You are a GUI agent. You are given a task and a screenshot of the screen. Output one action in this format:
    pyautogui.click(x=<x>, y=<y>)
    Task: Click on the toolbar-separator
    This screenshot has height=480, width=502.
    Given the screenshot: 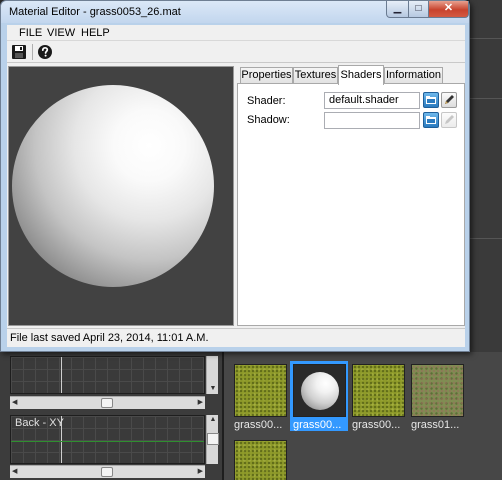 What is the action you would take?
    pyautogui.click(x=32, y=52)
    